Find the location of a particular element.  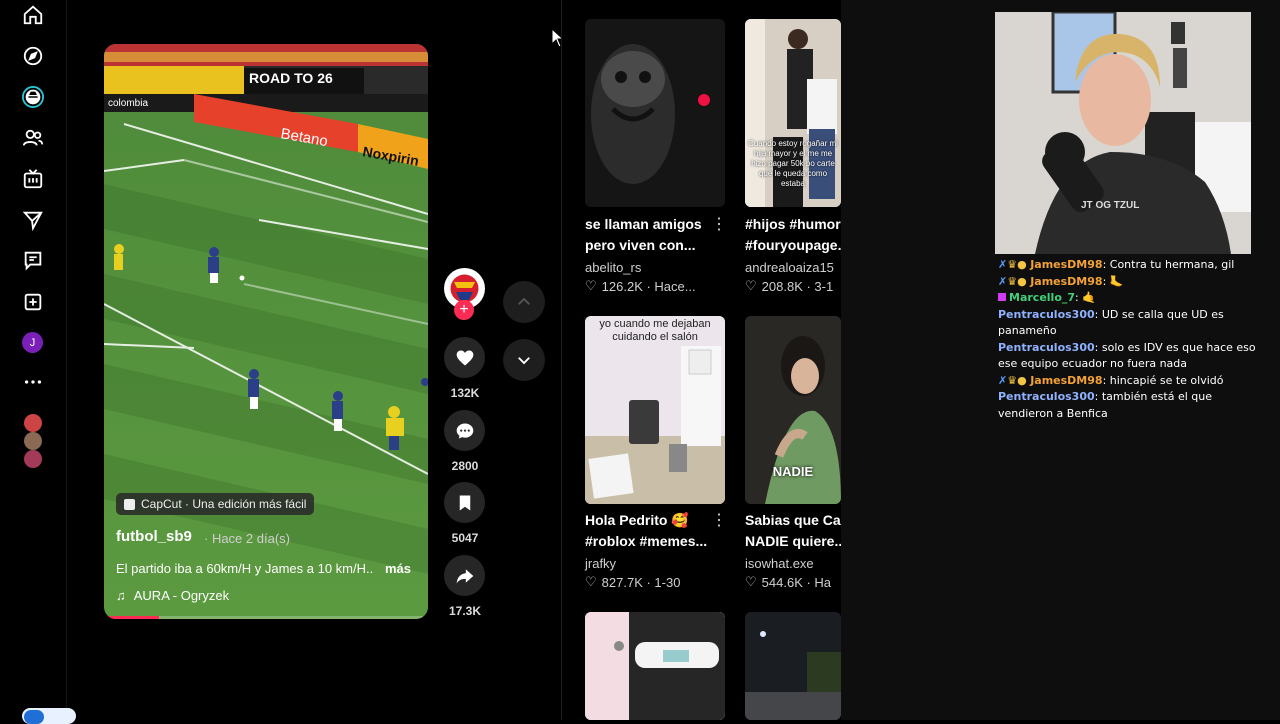

next-video-button is located at coordinates (524, 360).